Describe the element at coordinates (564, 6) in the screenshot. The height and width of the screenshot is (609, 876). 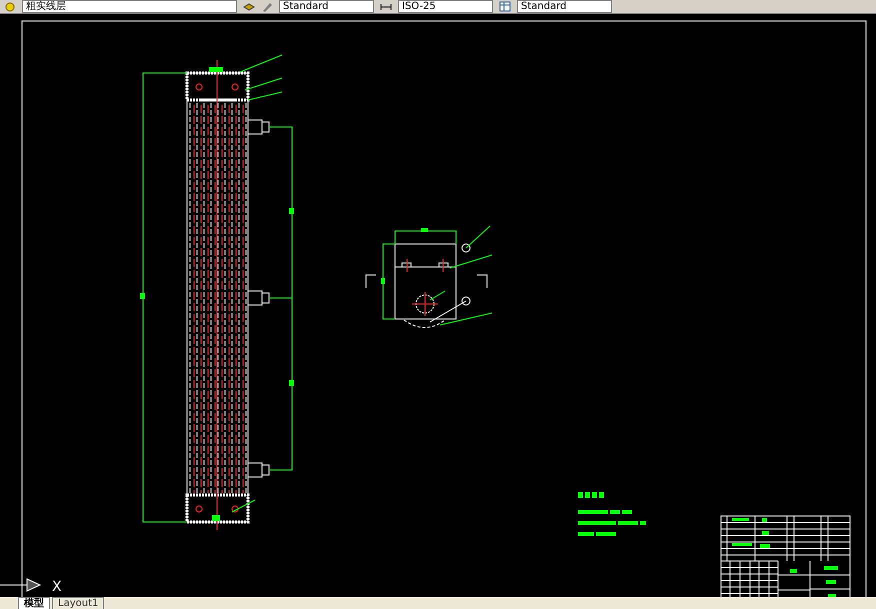
I see `table-style-dropdown: Standard` at that location.